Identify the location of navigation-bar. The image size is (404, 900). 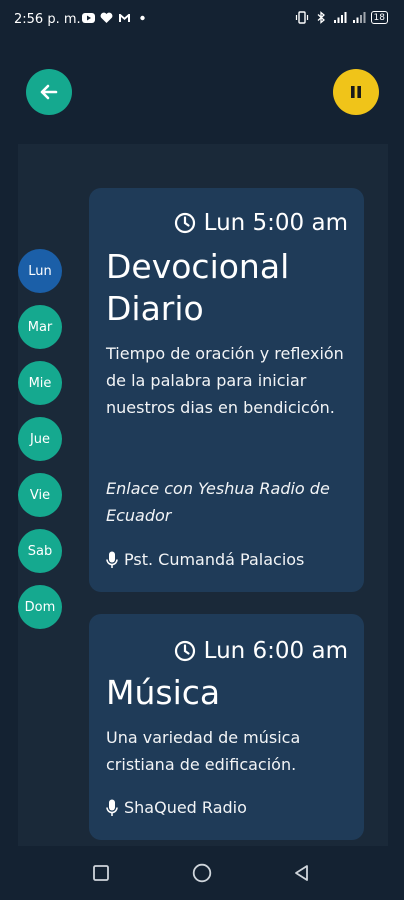
(202, 873).